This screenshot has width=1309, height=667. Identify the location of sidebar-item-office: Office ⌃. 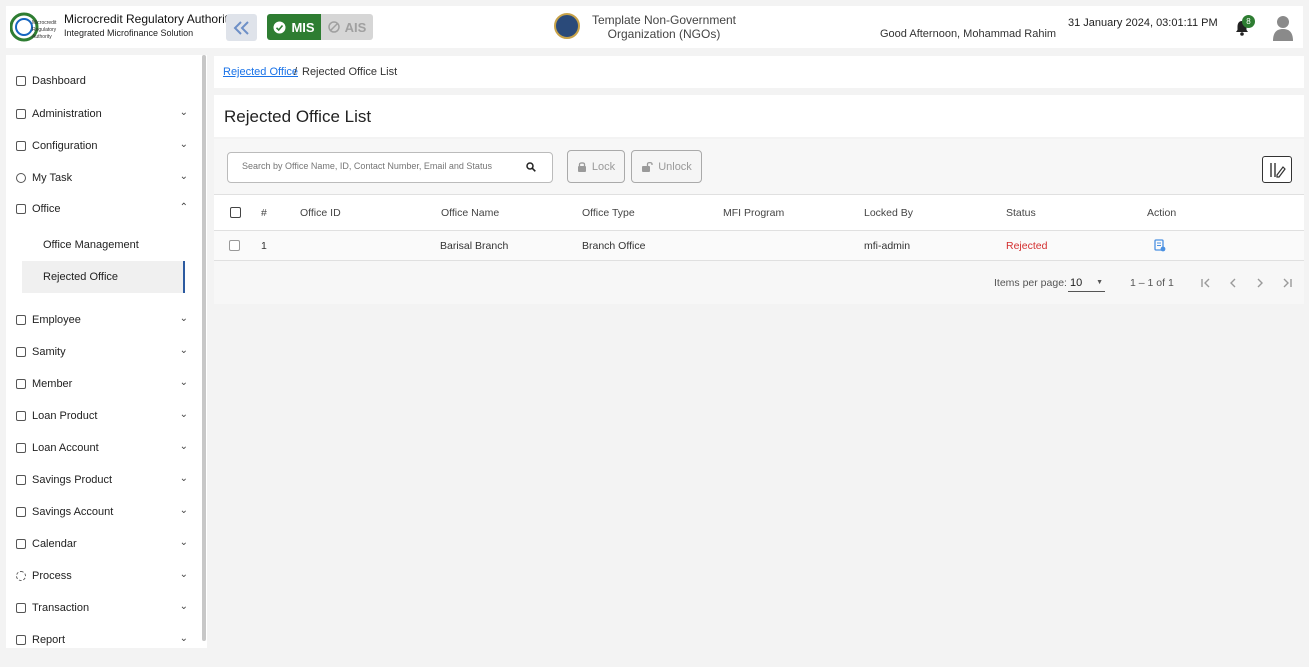
(101, 209).